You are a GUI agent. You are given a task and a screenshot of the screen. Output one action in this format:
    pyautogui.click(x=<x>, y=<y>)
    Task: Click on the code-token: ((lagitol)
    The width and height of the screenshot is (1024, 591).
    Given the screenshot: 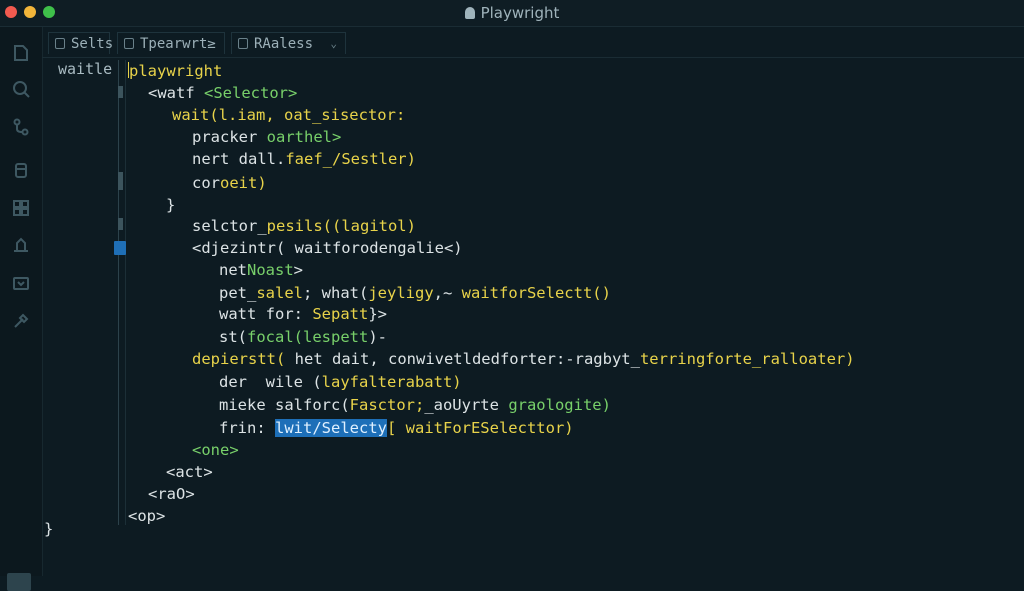 What is the action you would take?
    pyautogui.click(x=369, y=226)
    